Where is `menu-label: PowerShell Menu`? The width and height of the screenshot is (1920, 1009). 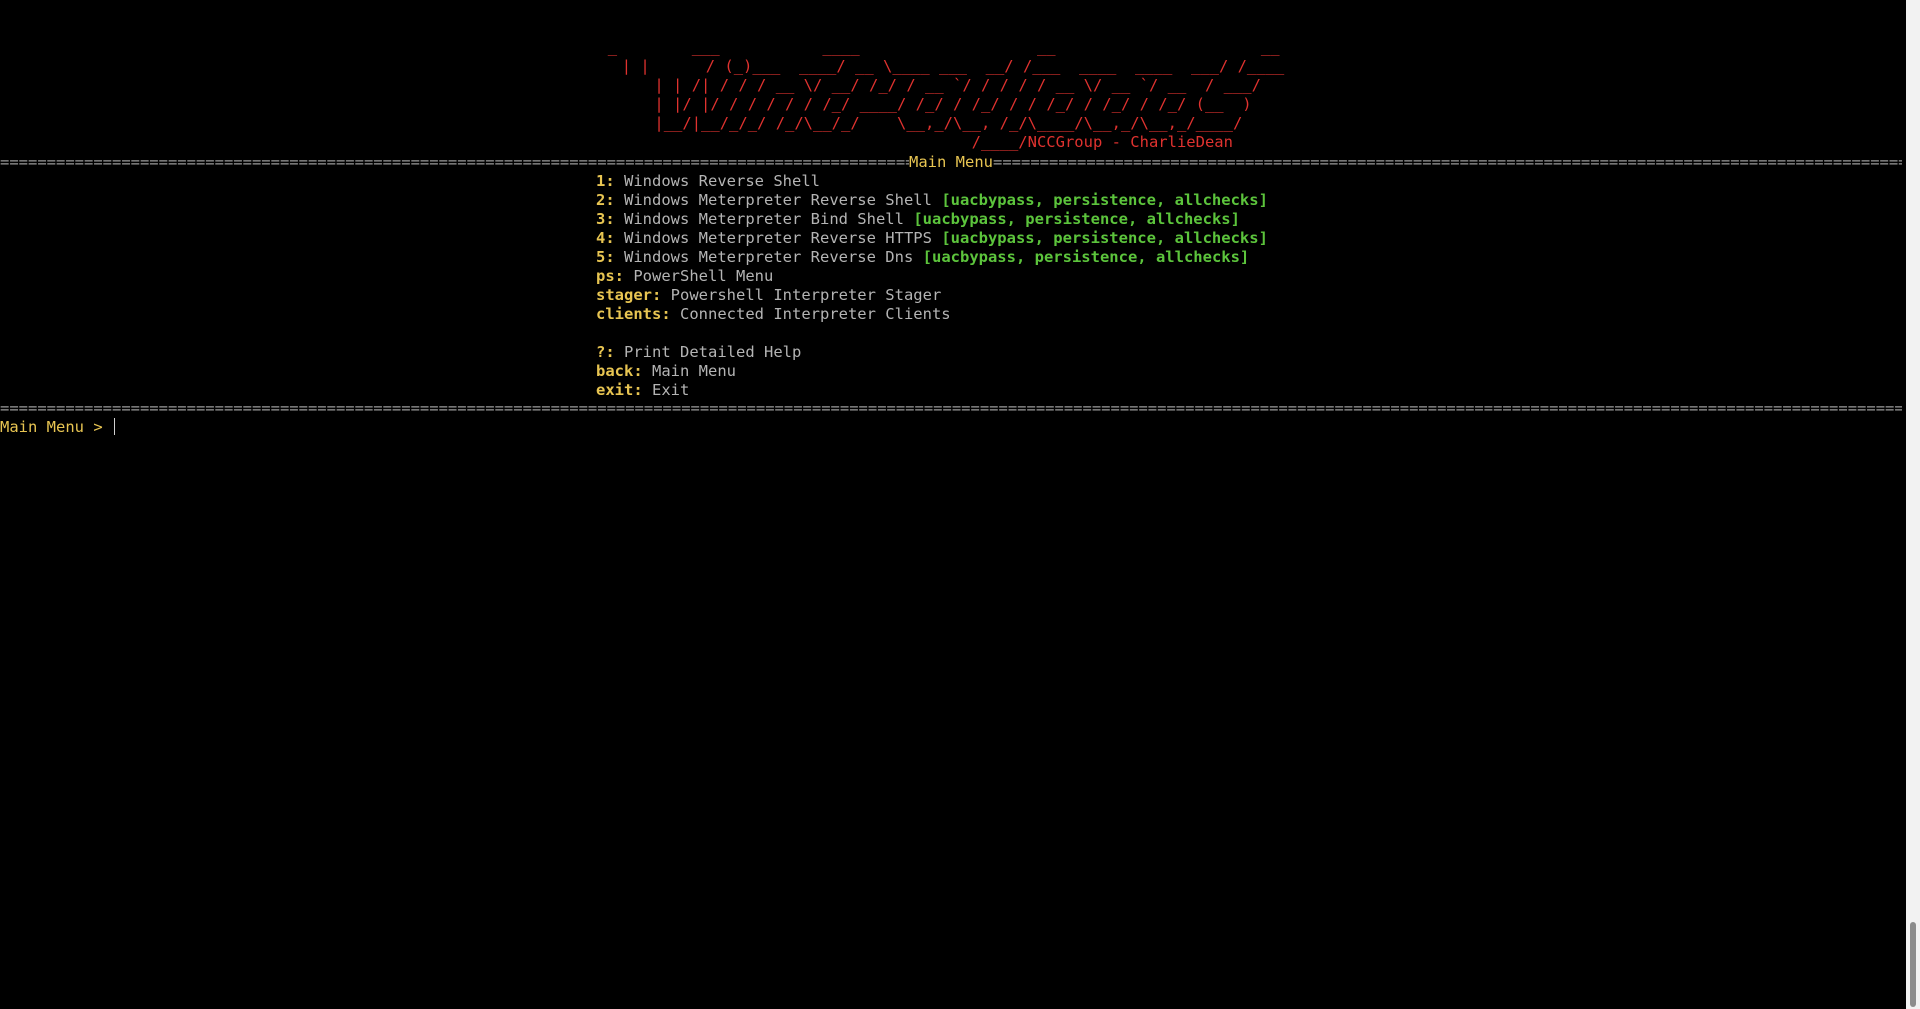 menu-label: PowerShell Menu is located at coordinates (703, 276).